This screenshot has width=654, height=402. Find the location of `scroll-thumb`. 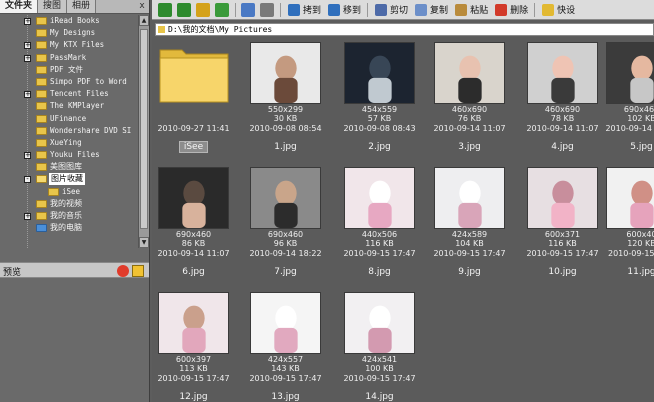

scroll-thumb is located at coordinates (144, 129).